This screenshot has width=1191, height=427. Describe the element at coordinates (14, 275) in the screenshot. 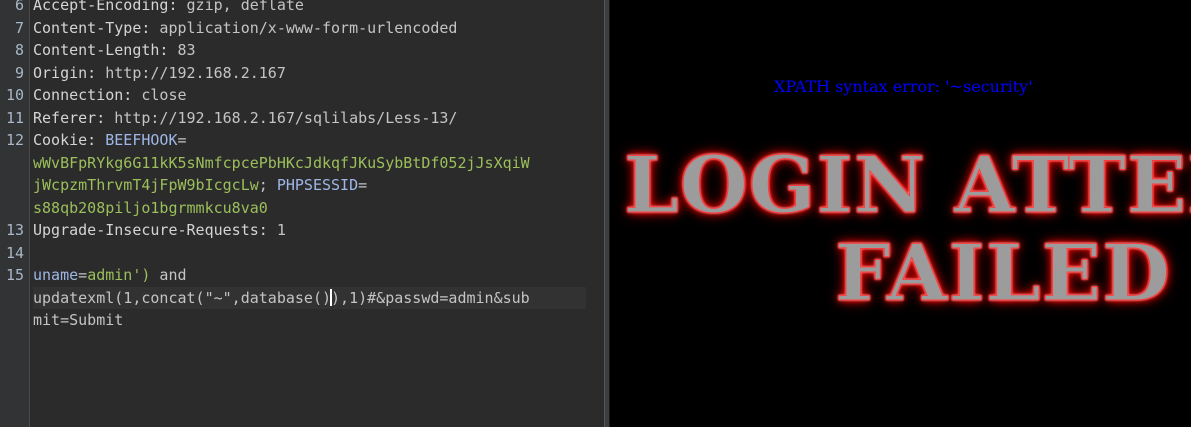

I see `line-number: 15` at that location.